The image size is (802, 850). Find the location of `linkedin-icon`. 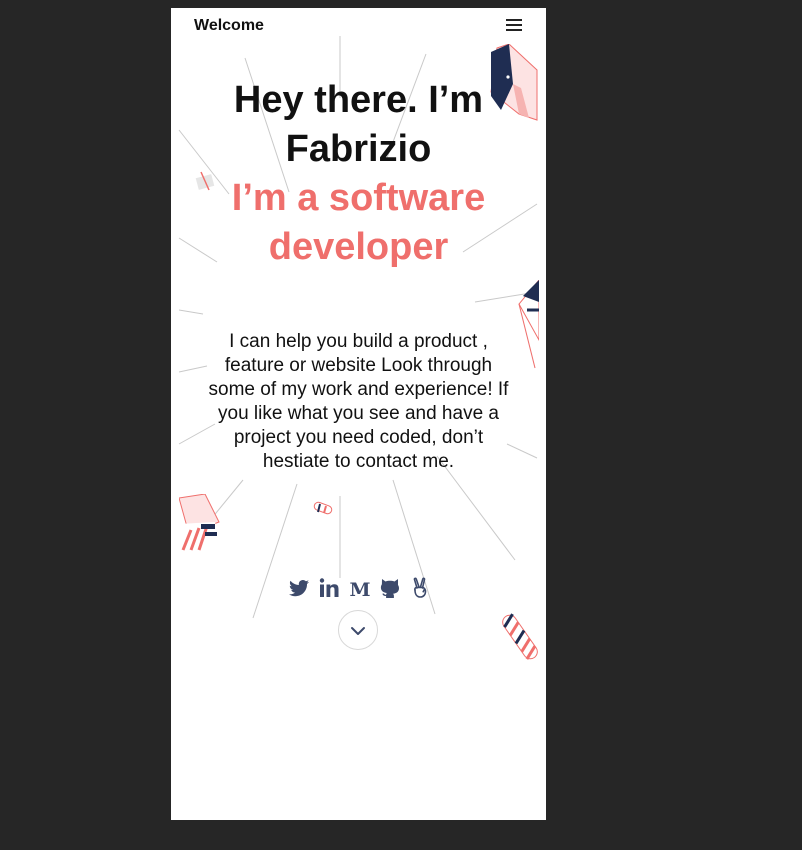

linkedin-icon is located at coordinates (329, 587).